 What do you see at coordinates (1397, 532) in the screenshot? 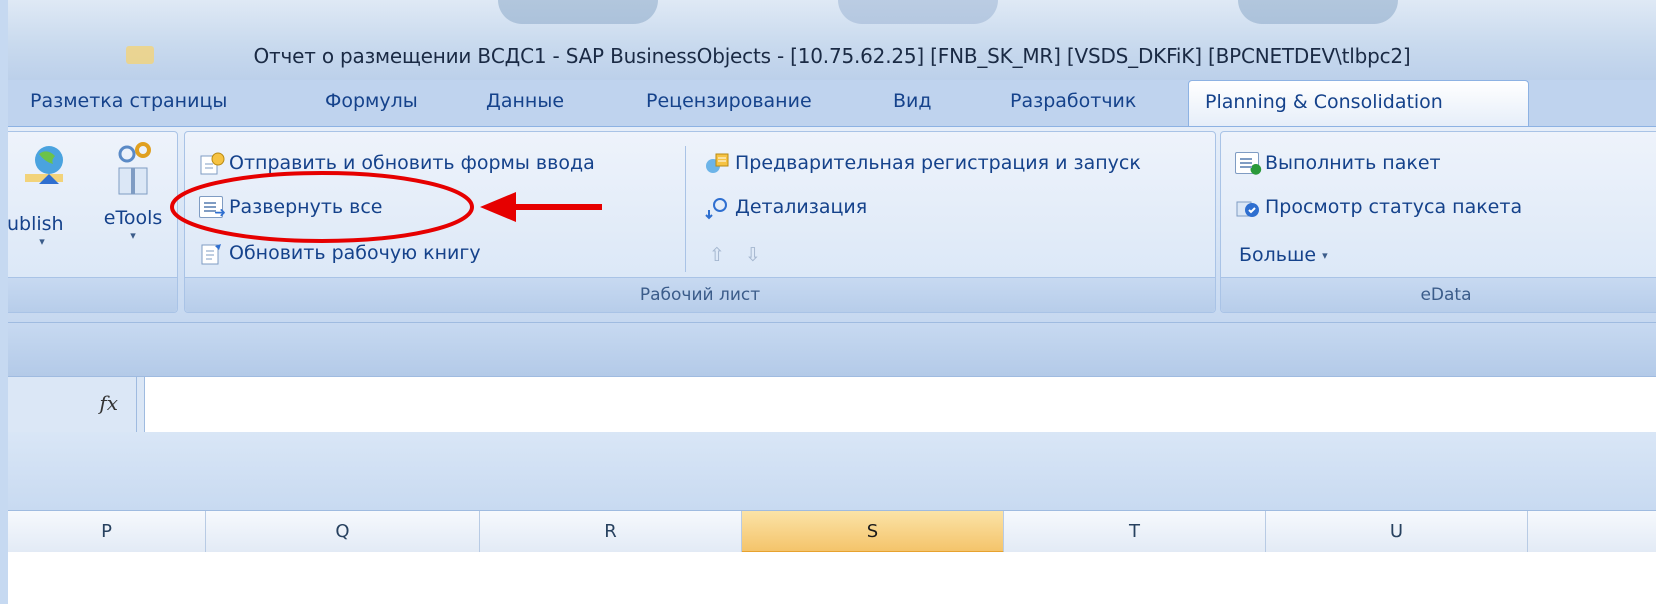
I see `column-header-u: U` at bounding box center [1397, 532].